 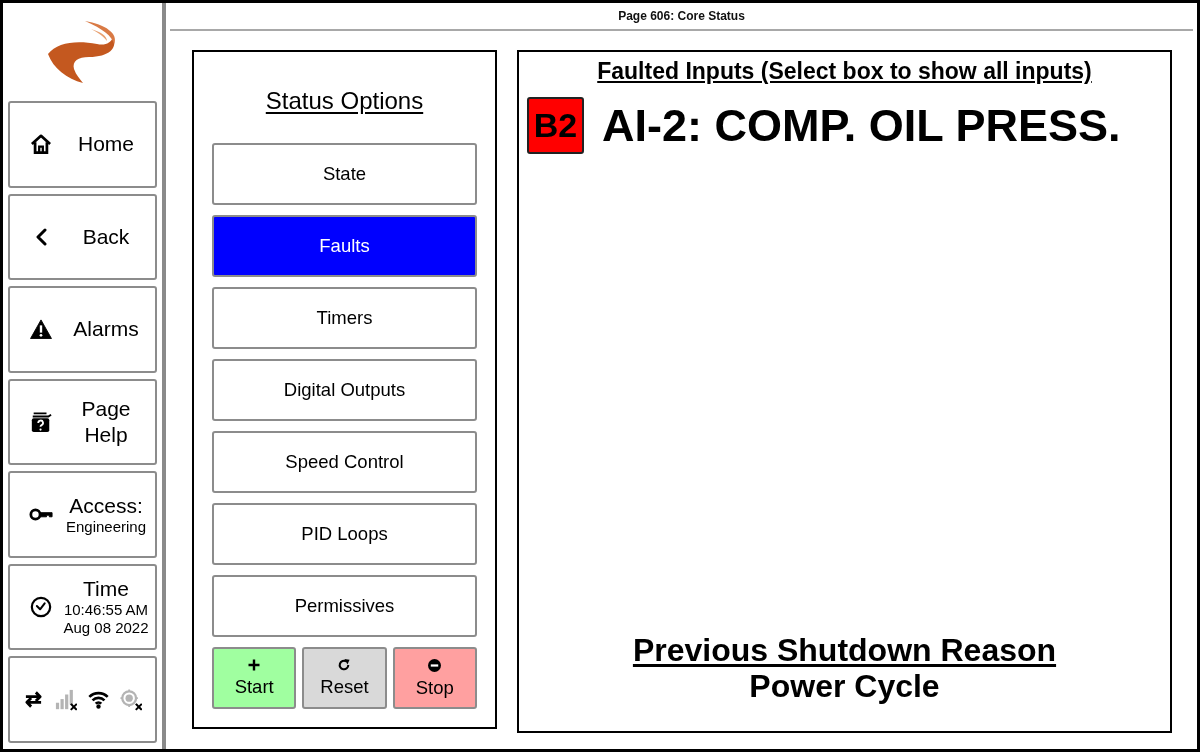 What do you see at coordinates (844, 650) in the screenshot?
I see `shutdown-heading: Previous Shutdown Reason` at bounding box center [844, 650].